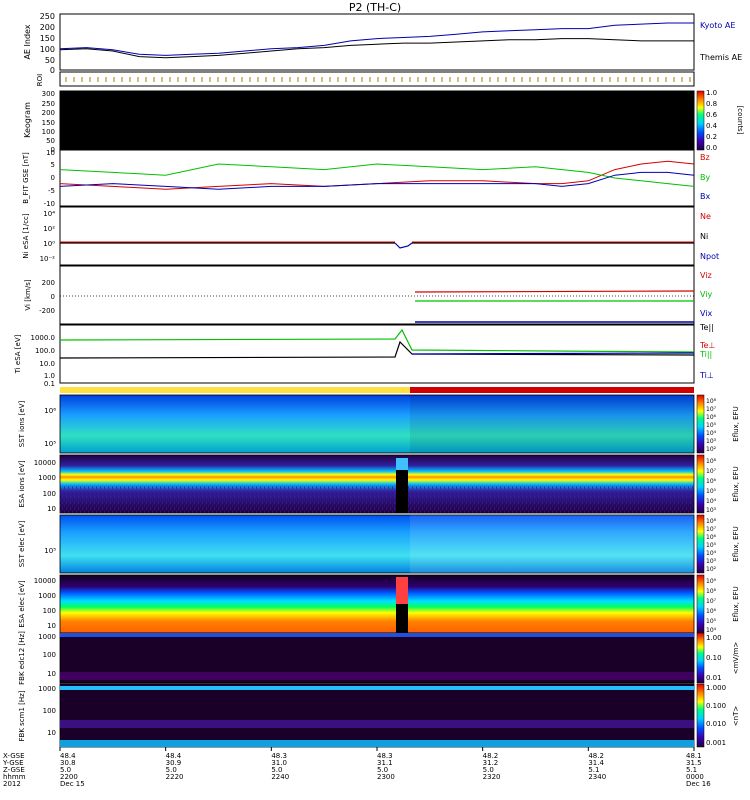 This screenshot has height=800, width=750. Describe the element at coordinates (47, 478) in the screenshot. I see `esa-ions-tick-1000: 1000` at that location.